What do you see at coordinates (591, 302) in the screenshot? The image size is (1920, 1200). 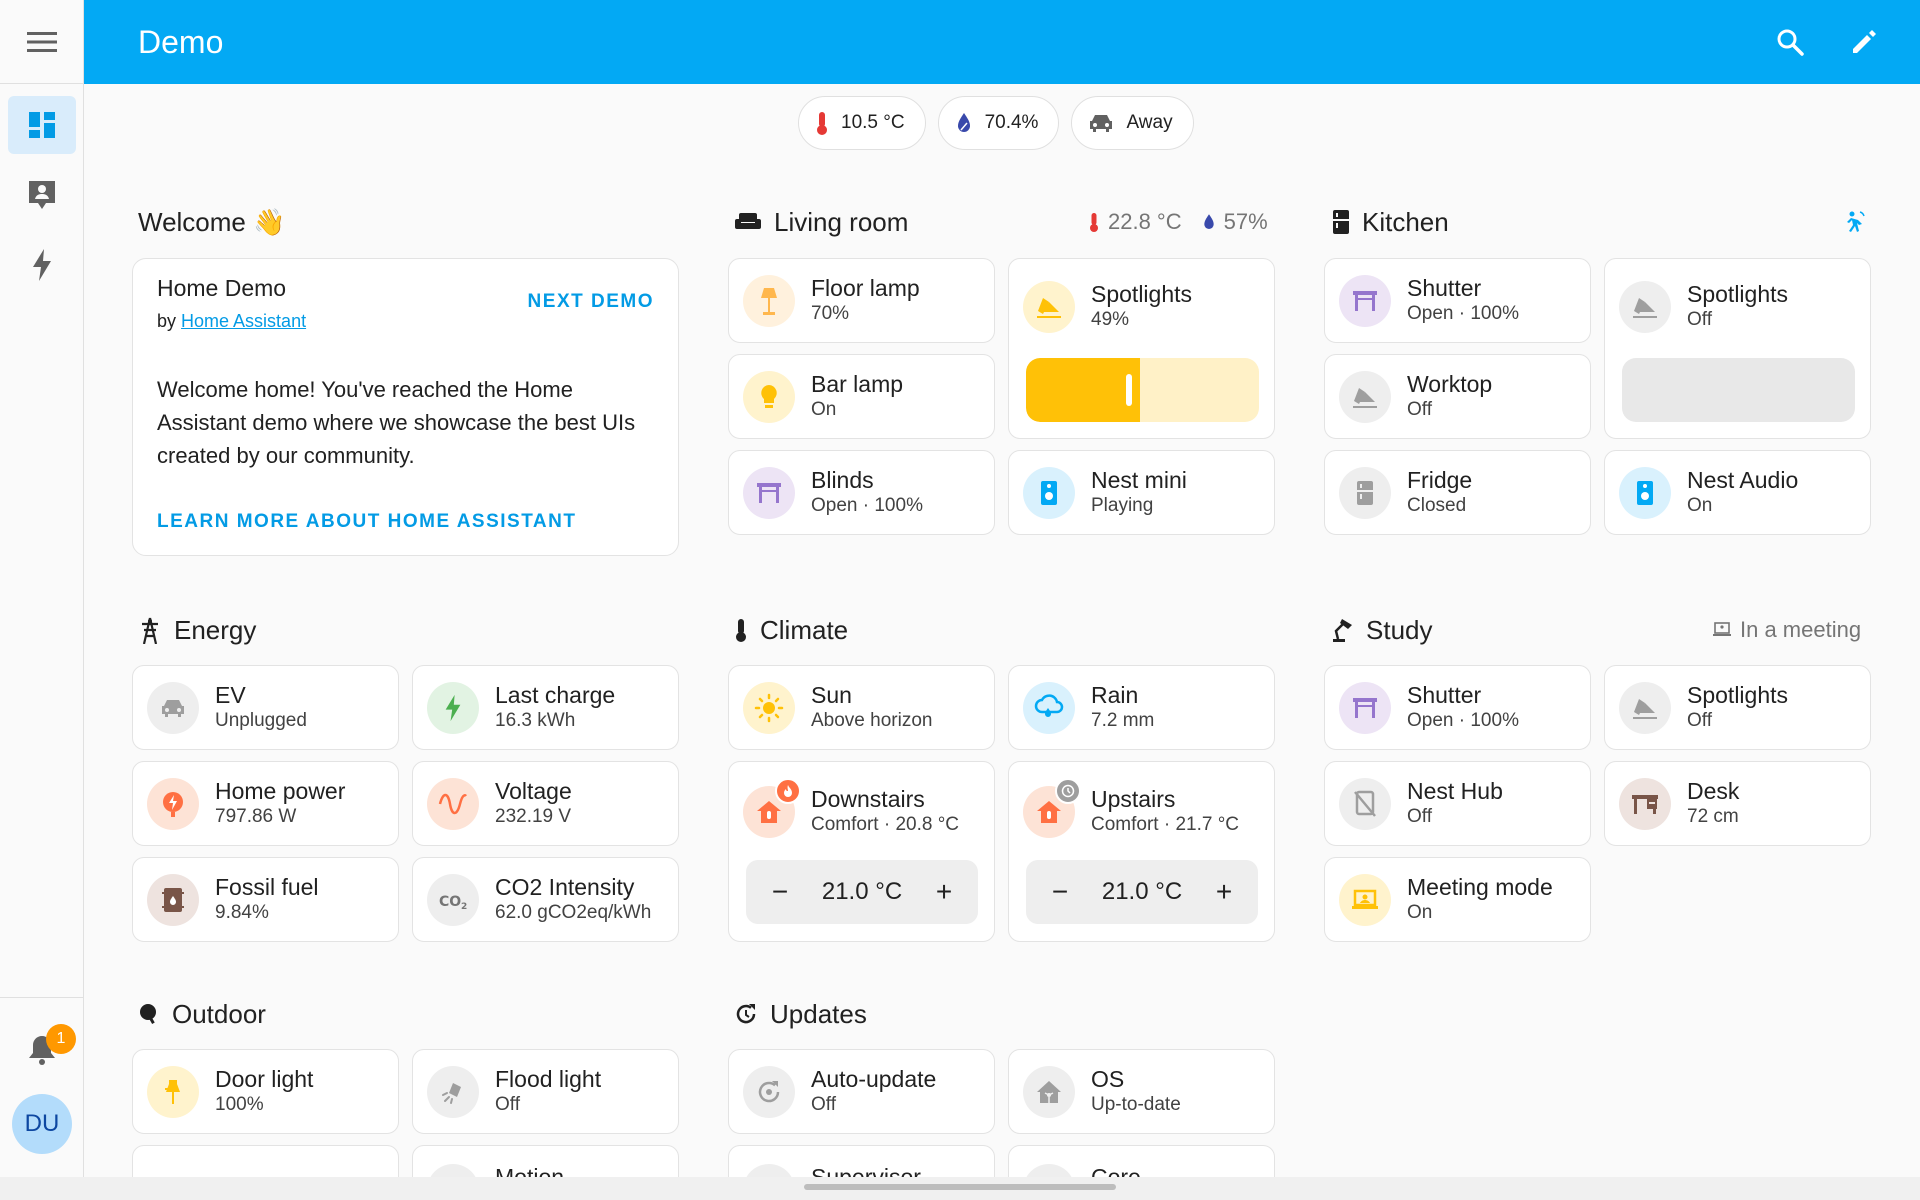 I see `next-demo-button: NEXT DEMO` at bounding box center [591, 302].